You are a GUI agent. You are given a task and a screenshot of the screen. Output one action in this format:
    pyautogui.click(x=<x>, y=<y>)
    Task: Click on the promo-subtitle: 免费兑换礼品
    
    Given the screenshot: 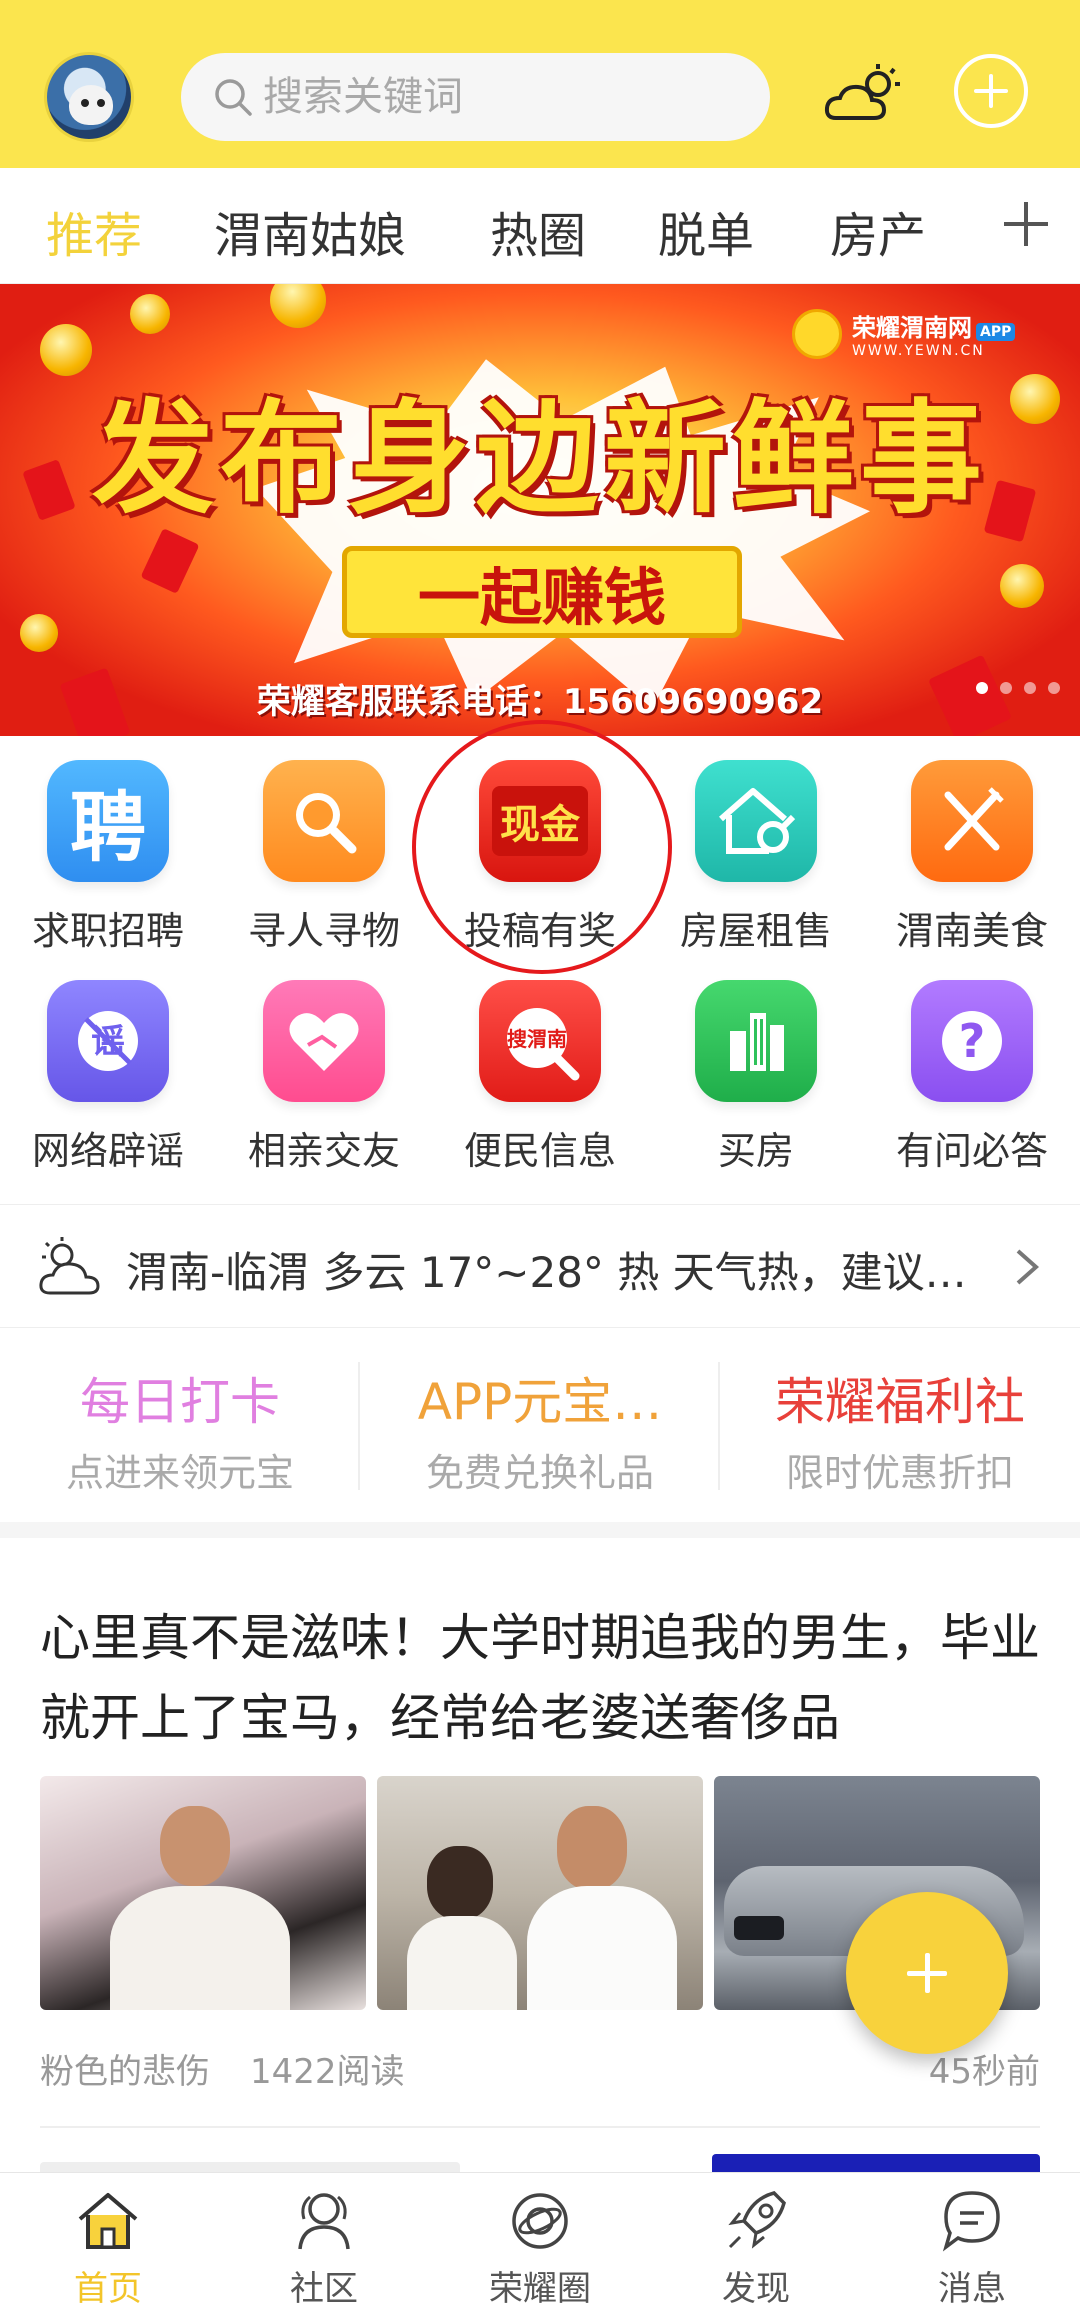 What is the action you would take?
    pyautogui.click(x=539, y=1473)
    